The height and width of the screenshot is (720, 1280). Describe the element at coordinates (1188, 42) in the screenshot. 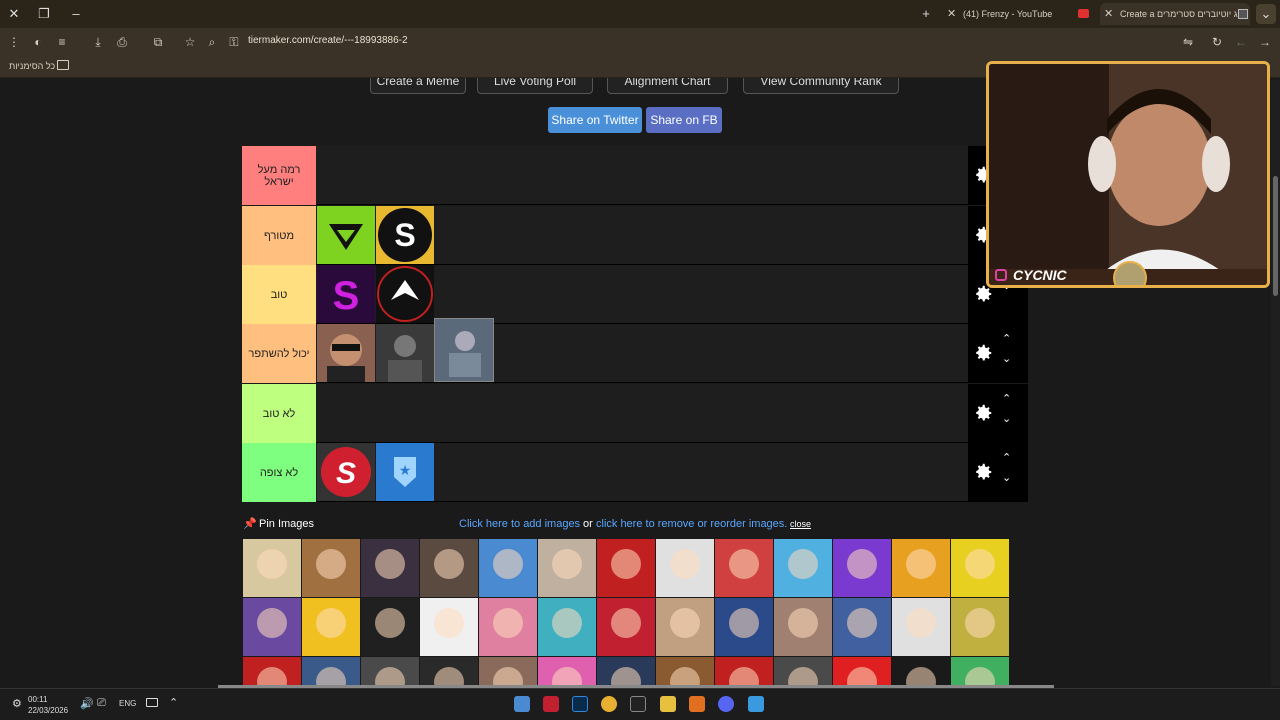

I see `site-settings-icon: ⇋` at that location.